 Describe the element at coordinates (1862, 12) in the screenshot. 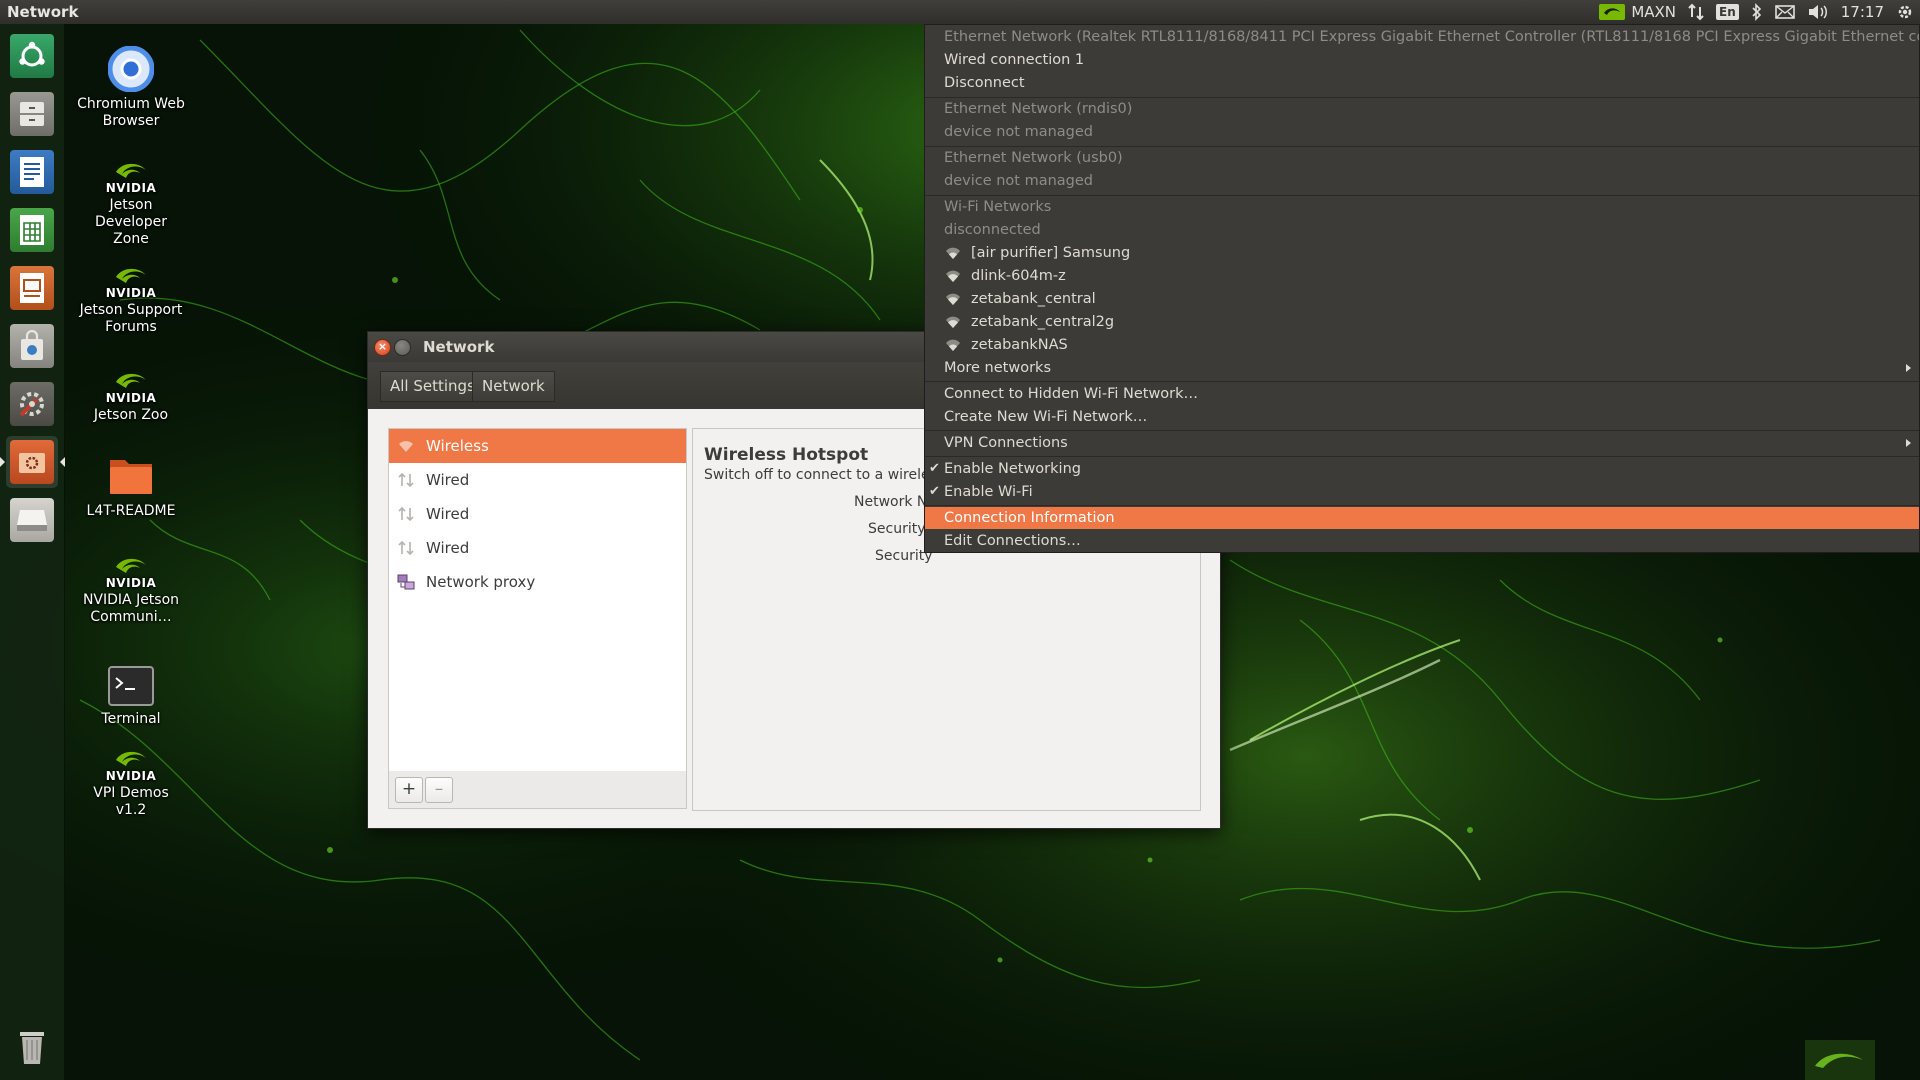

I see `clock: 17:17` at that location.